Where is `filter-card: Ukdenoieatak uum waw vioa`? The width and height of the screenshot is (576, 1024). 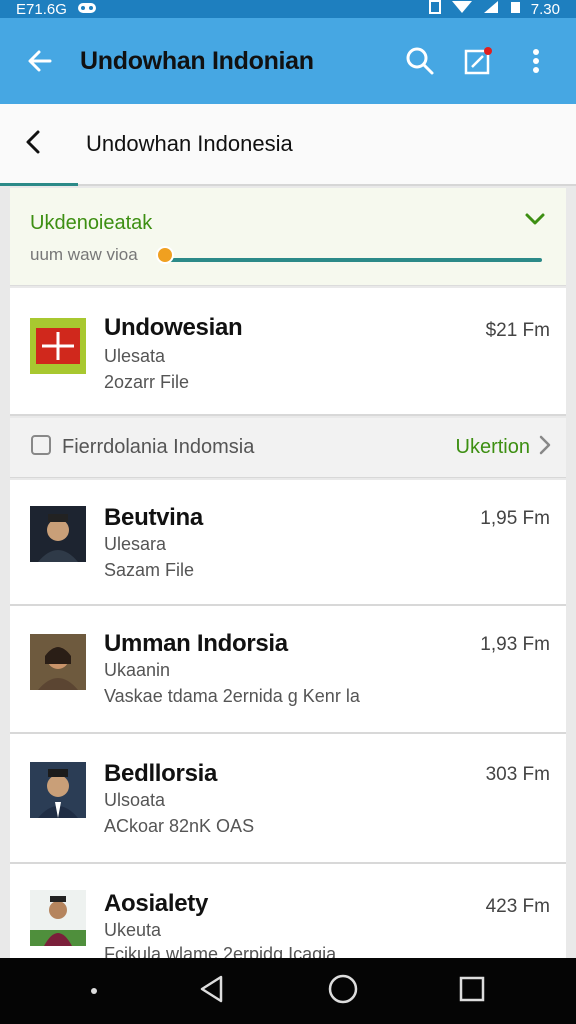 filter-card: Ukdenoieatak uum waw vioa is located at coordinates (288, 237).